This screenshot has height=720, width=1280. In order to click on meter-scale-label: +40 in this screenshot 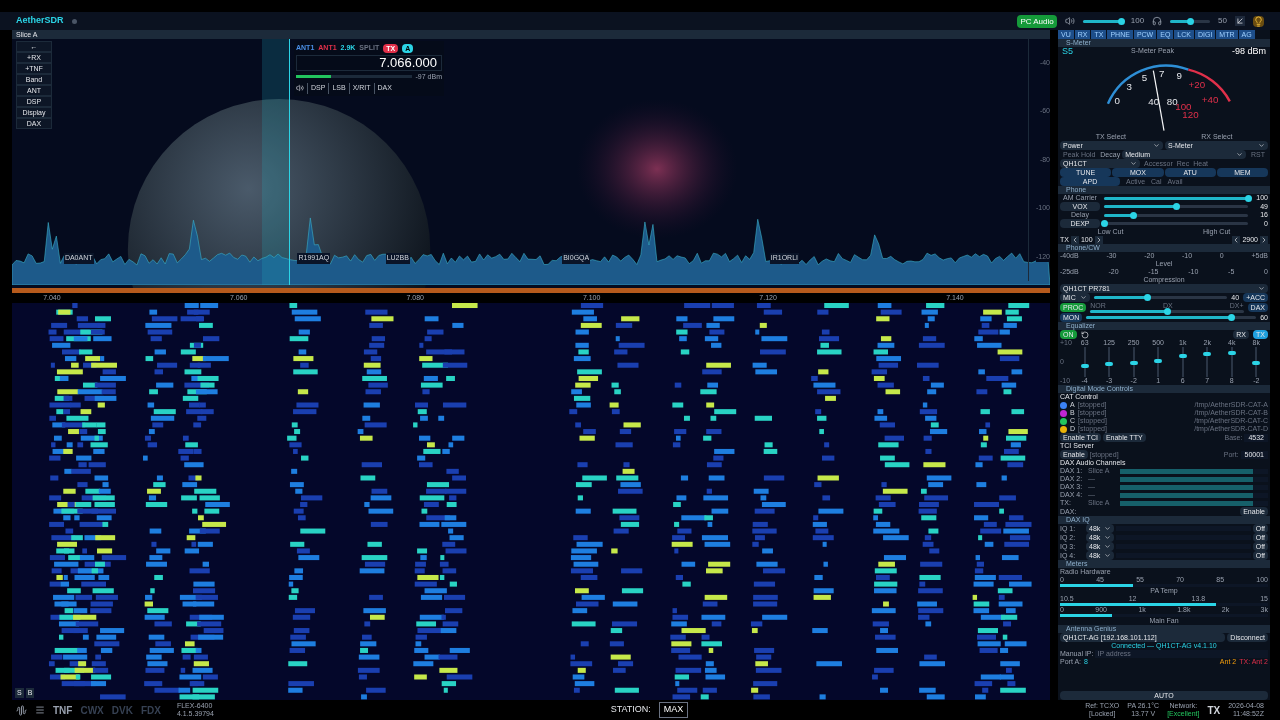, I will do `click(1210, 100)`.